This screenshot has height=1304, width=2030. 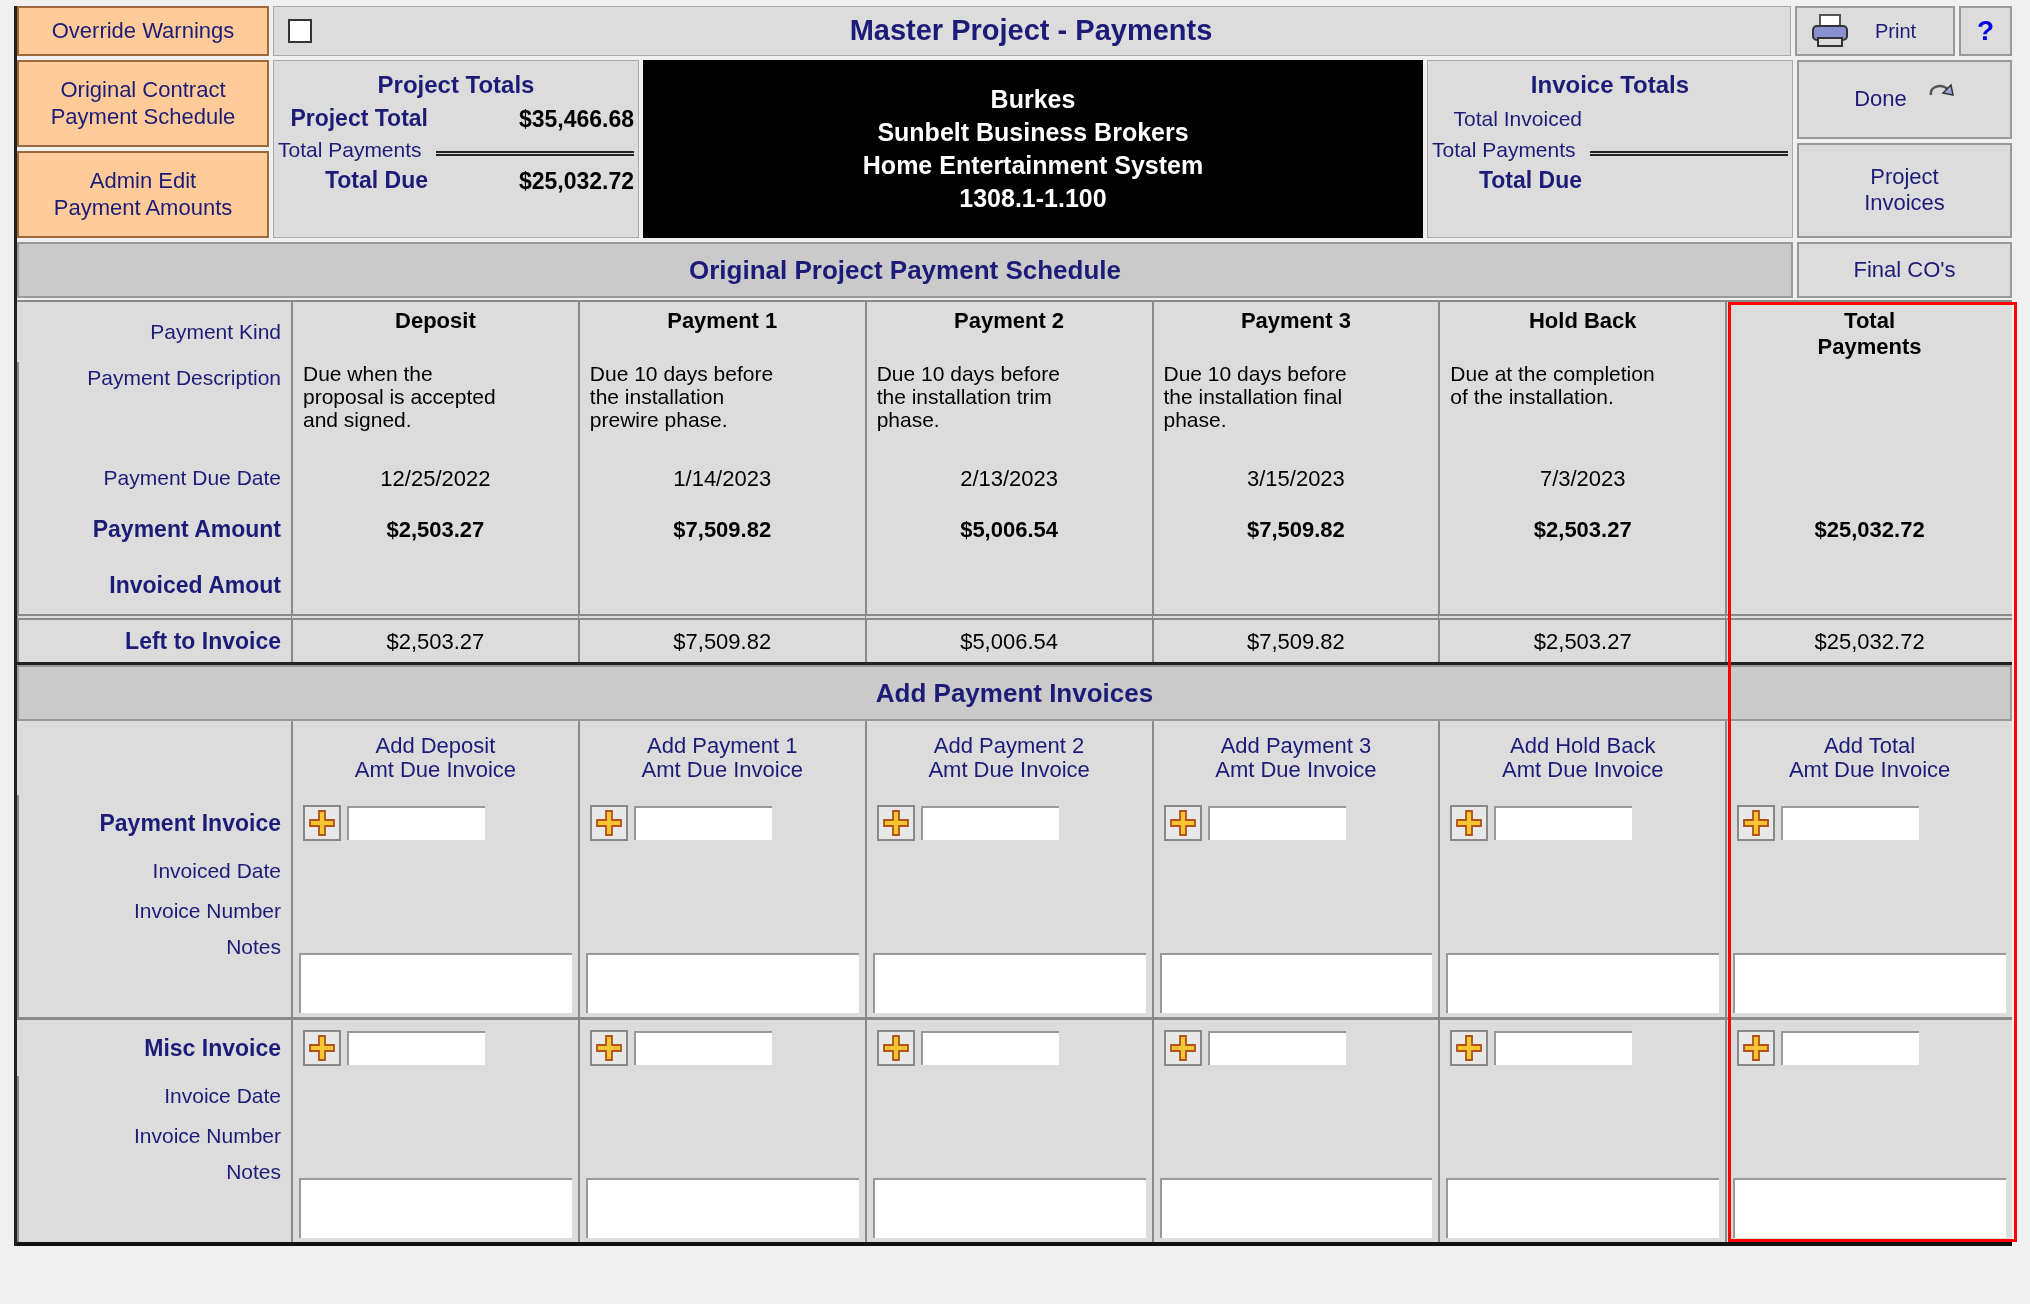 What do you see at coordinates (1529, 180) in the screenshot?
I see `total-label: Total Due` at bounding box center [1529, 180].